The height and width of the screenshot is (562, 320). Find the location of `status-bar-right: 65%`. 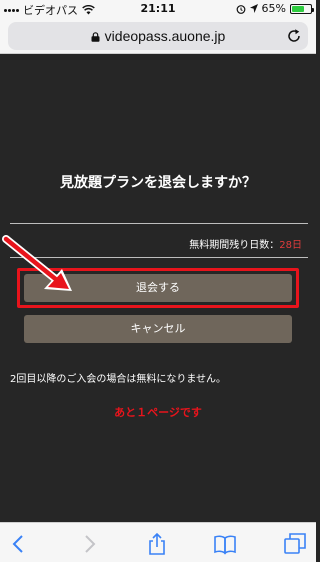

status-bar-right: 65% is located at coordinates (275, 8).